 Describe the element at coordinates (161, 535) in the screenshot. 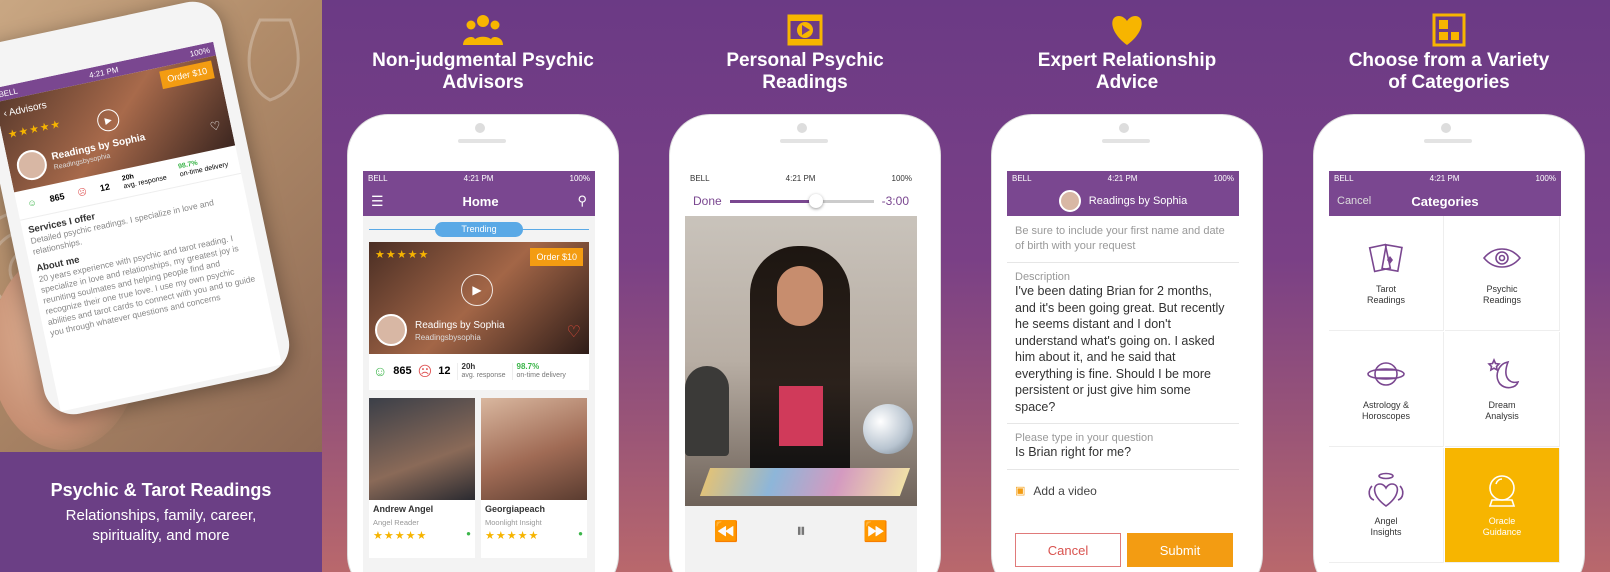

I see `hero-subtitle-line2: spirituality, and more` at that location.